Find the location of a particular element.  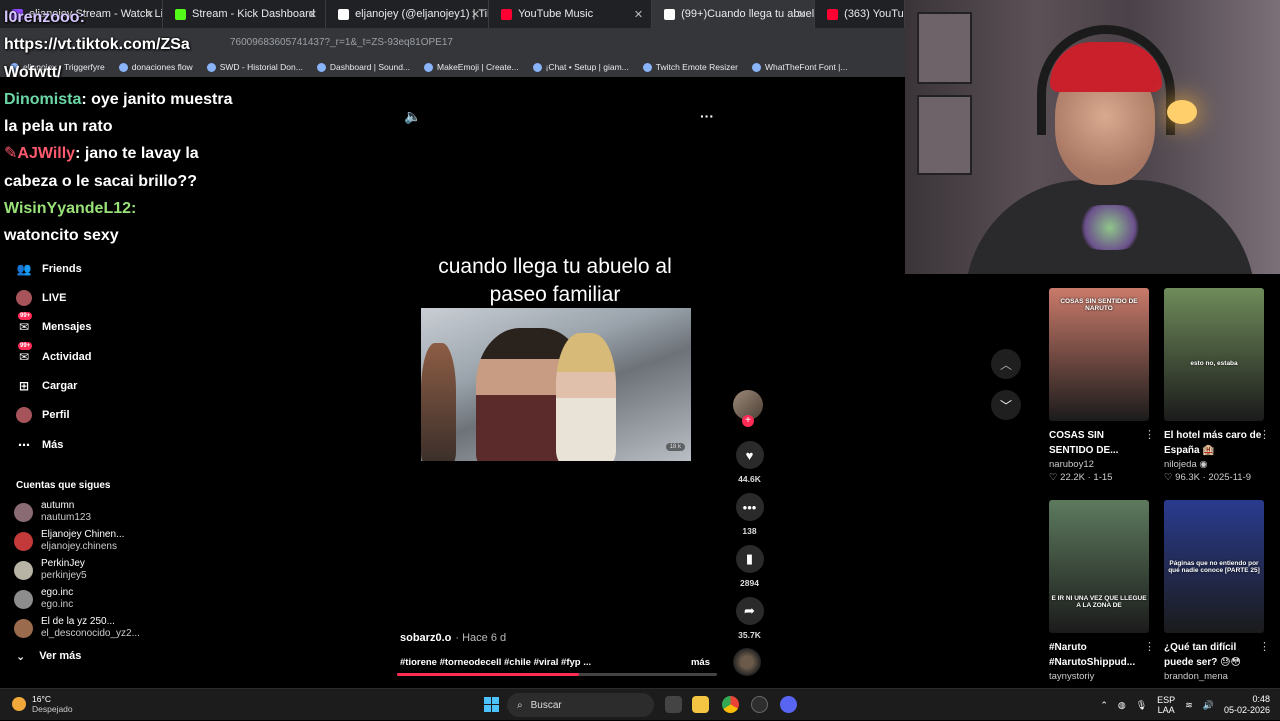

channel-name: brandon_mena is located at coordinates (1215, 676).